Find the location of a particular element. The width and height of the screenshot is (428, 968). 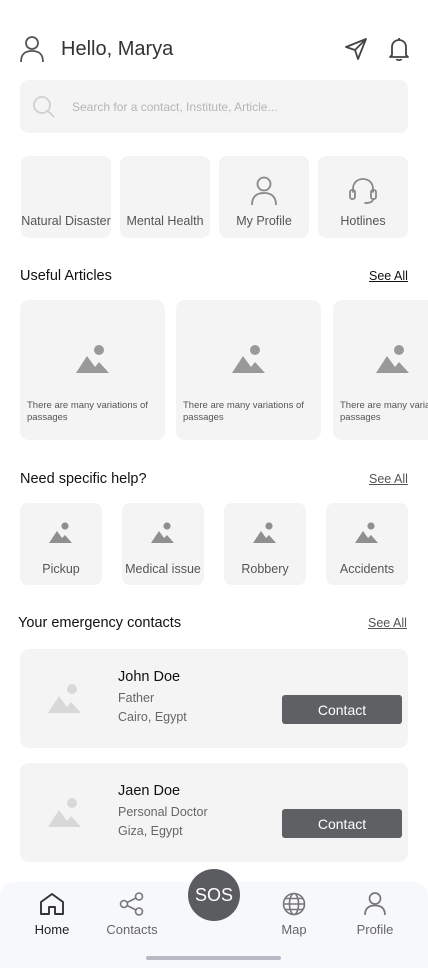

help-item-label: Medical issue is located at coordinates (163, 569).